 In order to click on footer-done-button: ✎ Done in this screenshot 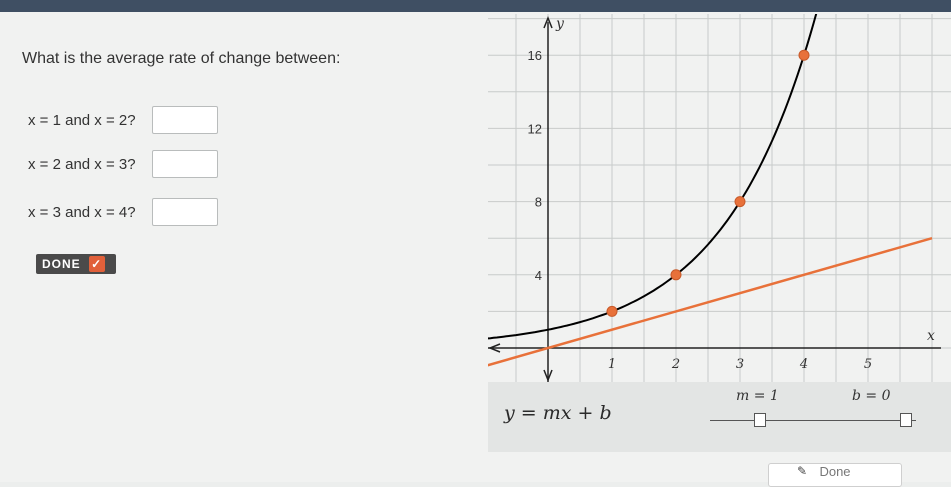, I will do `click(835, 475)`.